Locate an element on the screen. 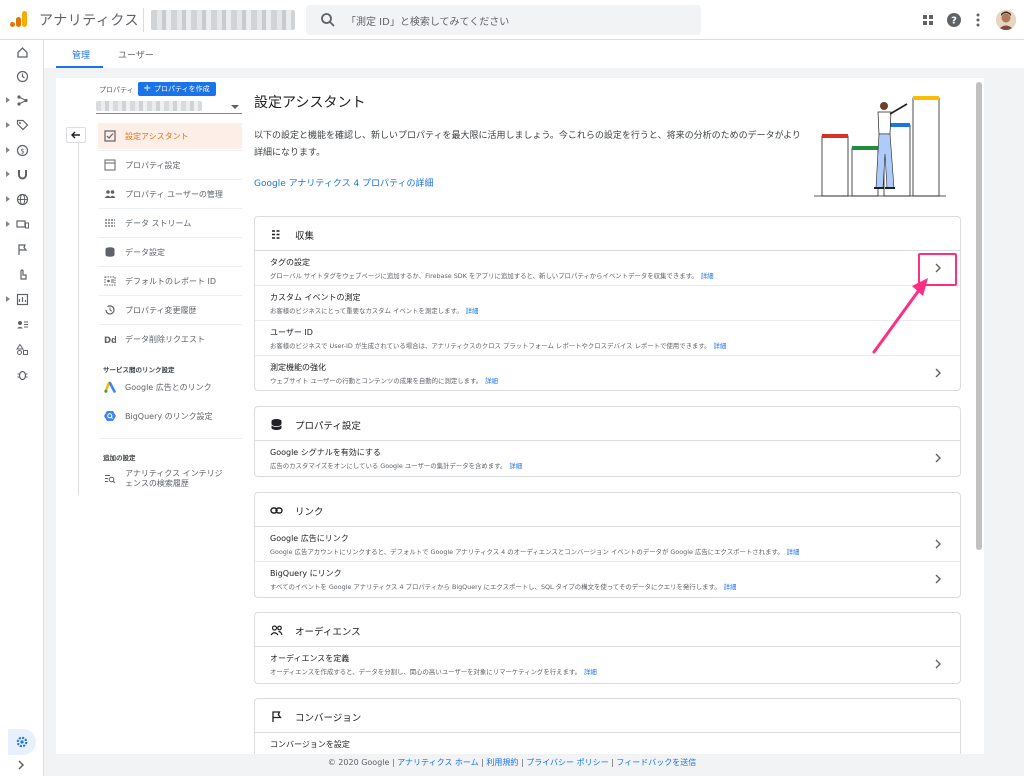 The image size is (1024, 776). footer-link-privacy: プライバシー ポリシー is located at coordinates (567, 762).